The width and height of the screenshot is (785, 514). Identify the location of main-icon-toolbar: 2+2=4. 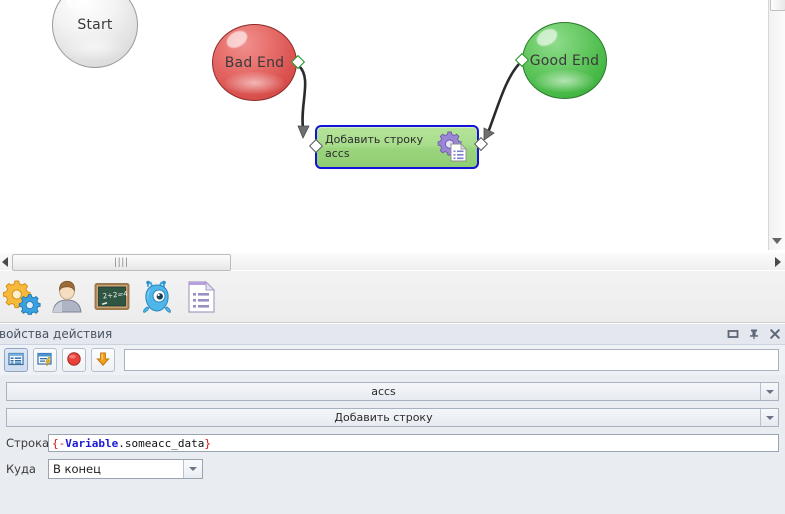
(392, 297).